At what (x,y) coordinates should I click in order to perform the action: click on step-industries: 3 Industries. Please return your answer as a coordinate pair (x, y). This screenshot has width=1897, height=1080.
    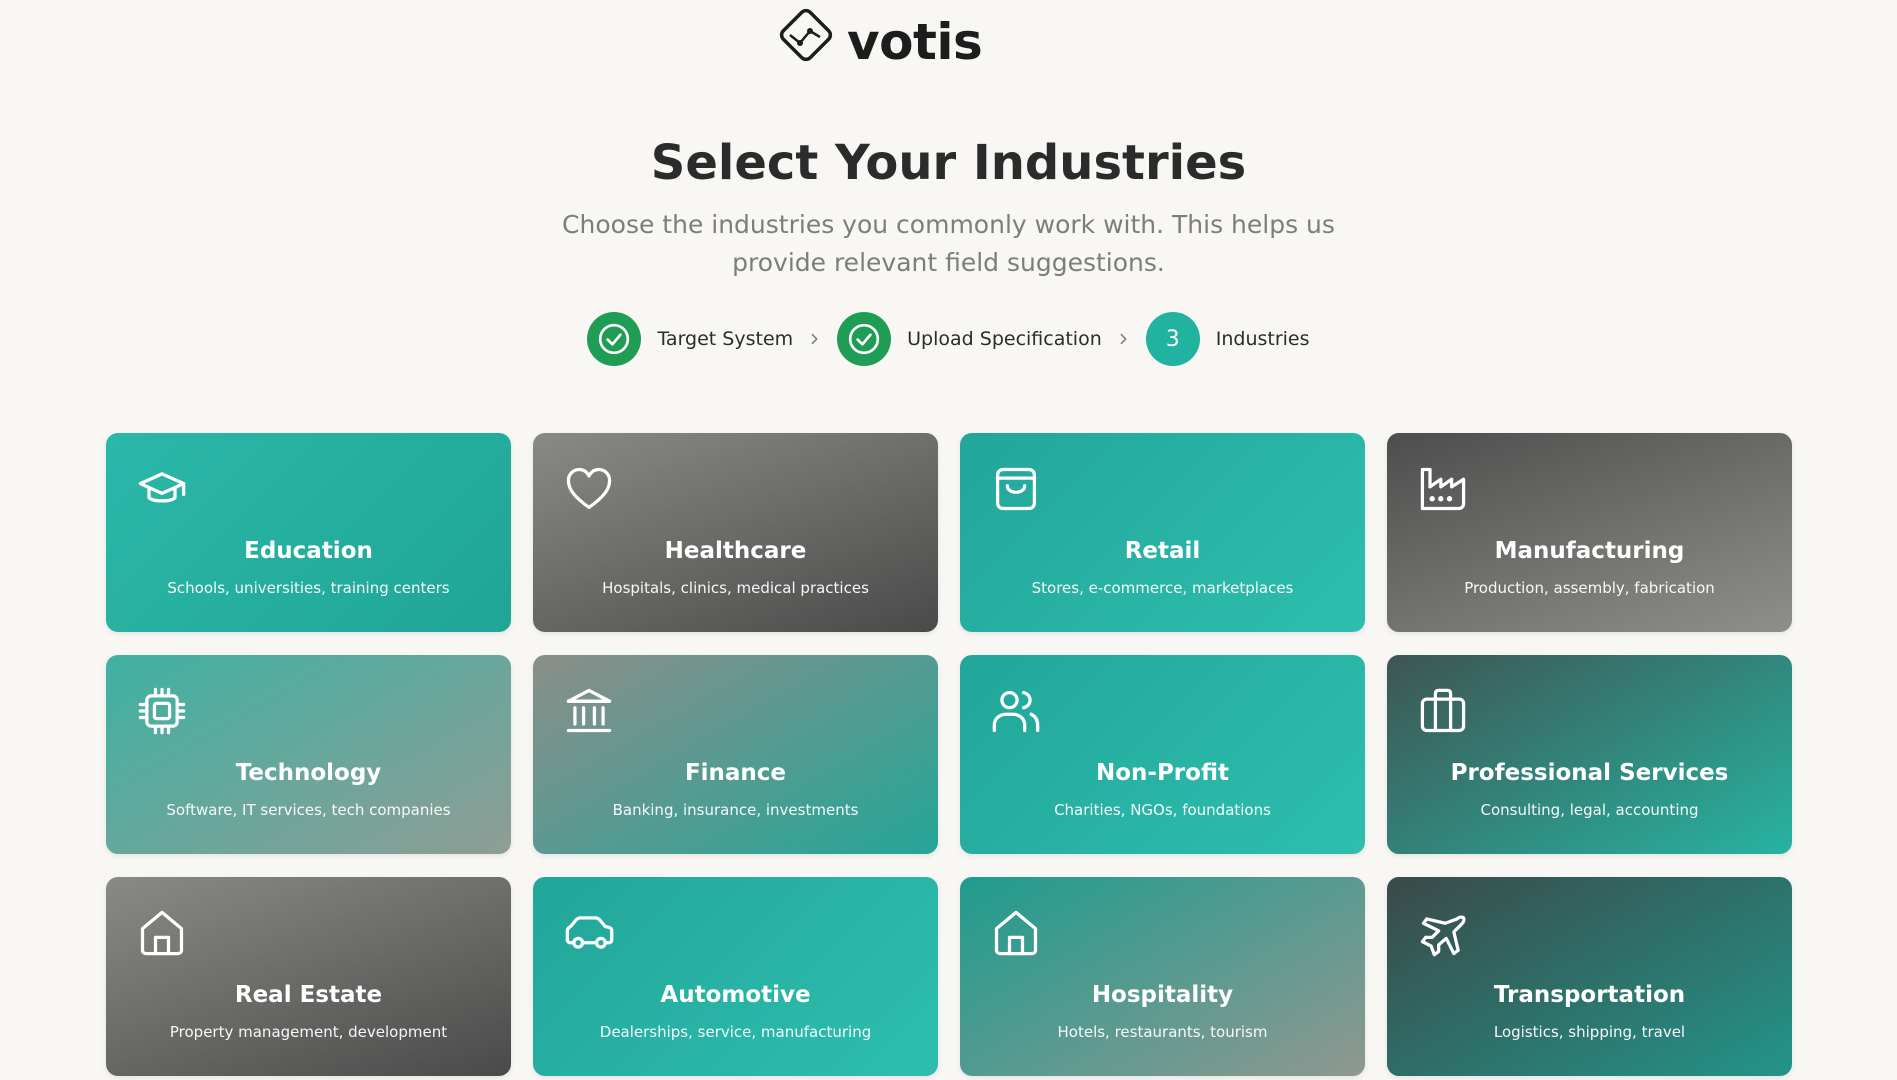
    Looking at the image, I should click on (1227, 339).